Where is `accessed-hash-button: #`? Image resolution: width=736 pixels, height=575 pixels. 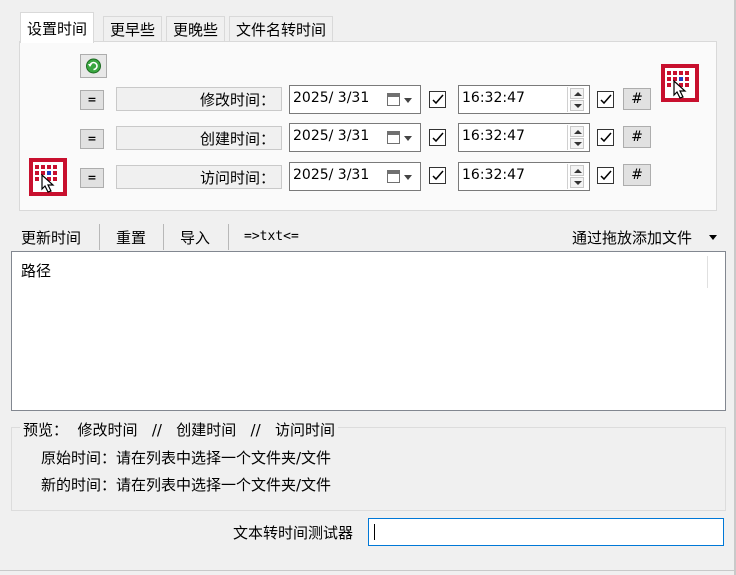 accessed-hash-button: # is located at coordinates (637, 175).